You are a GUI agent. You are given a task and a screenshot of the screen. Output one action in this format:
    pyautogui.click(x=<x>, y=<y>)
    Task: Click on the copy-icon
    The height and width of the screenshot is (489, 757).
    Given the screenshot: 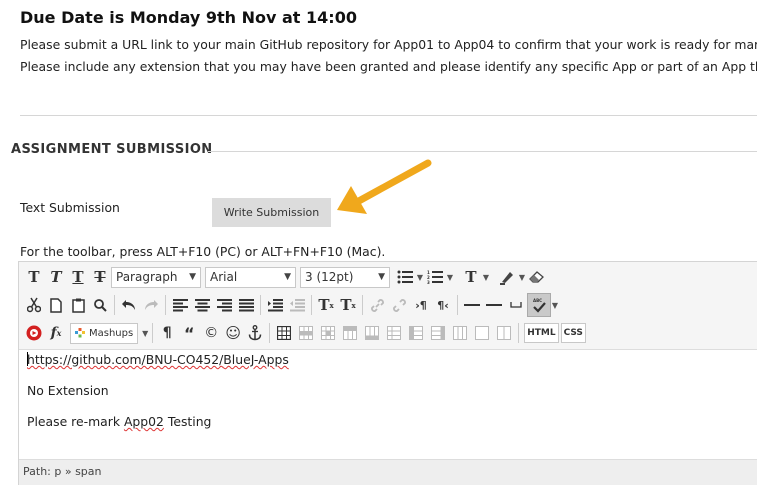 What is the action you would take?
    pyautogui.click(x=56, y=305)
    